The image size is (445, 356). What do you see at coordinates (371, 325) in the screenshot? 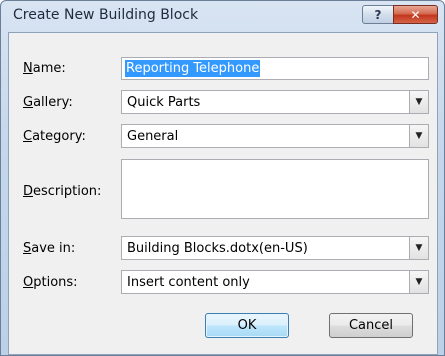
I see `cancel-button: Cancel` at bounding box center [371, 325].